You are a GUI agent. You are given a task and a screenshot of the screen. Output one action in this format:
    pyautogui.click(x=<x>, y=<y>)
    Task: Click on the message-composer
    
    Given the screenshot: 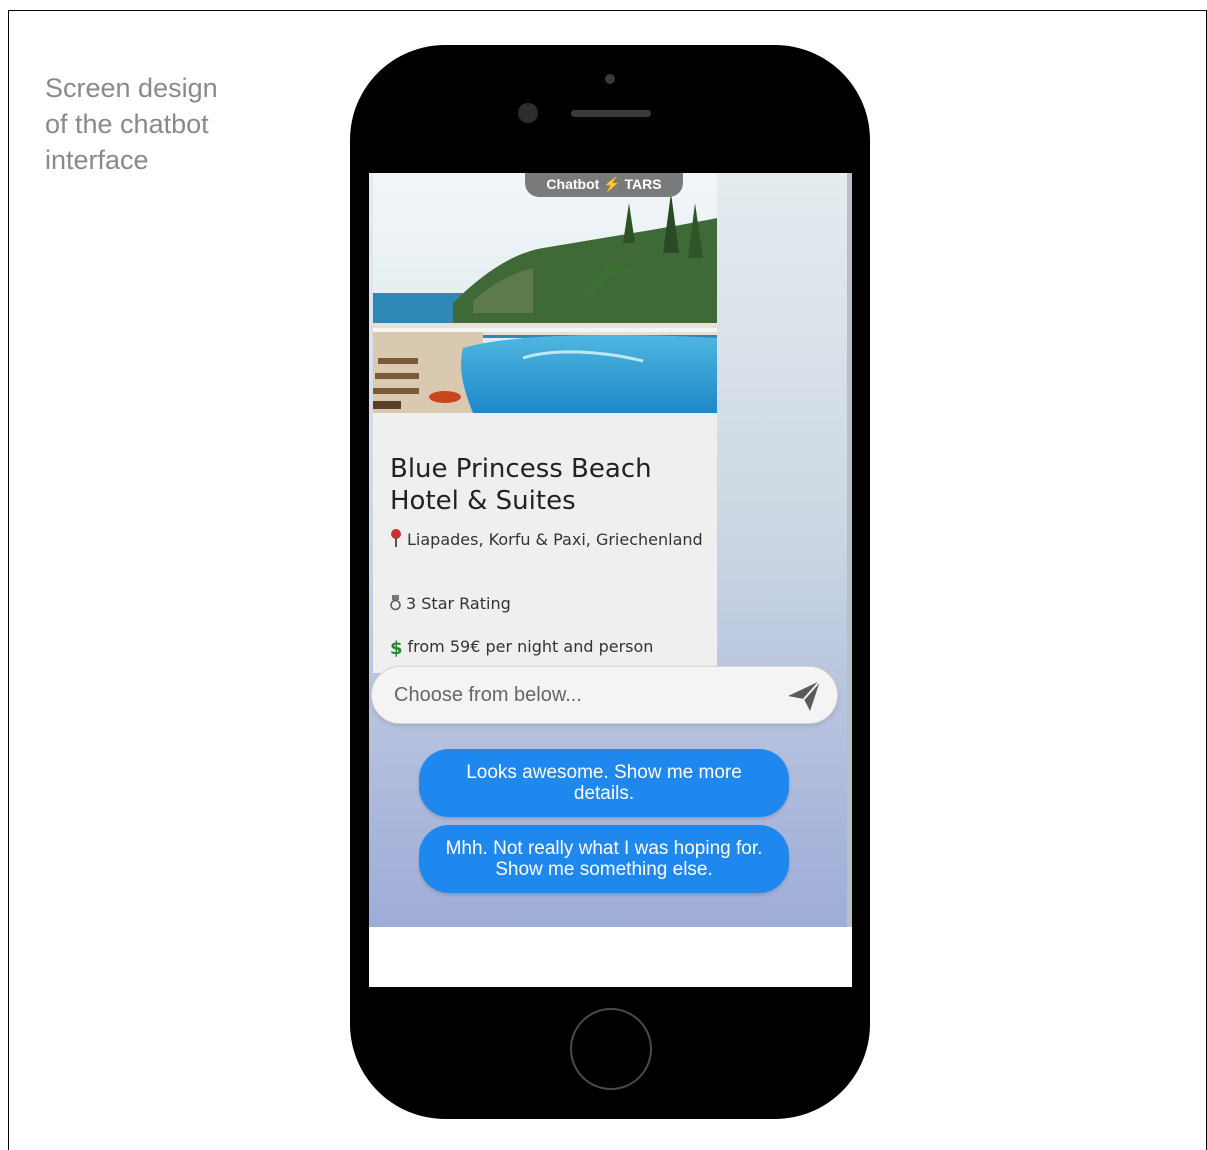 What is the action you would take?
    pyautogui.click(x=604, y=695)
    